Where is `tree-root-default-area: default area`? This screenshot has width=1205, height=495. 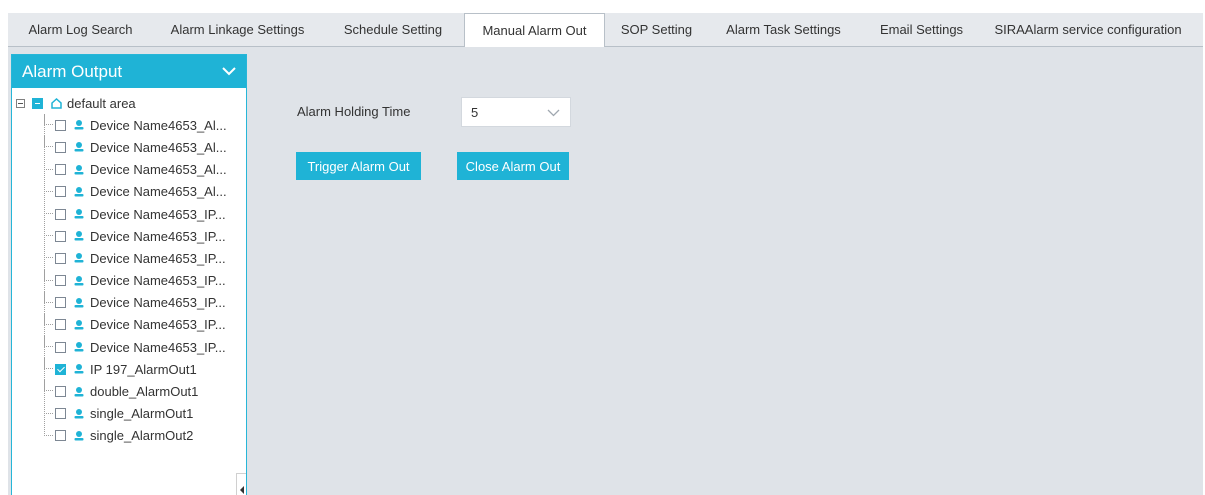
tree-root-default-area: default area is located at coordinates (129, 103).